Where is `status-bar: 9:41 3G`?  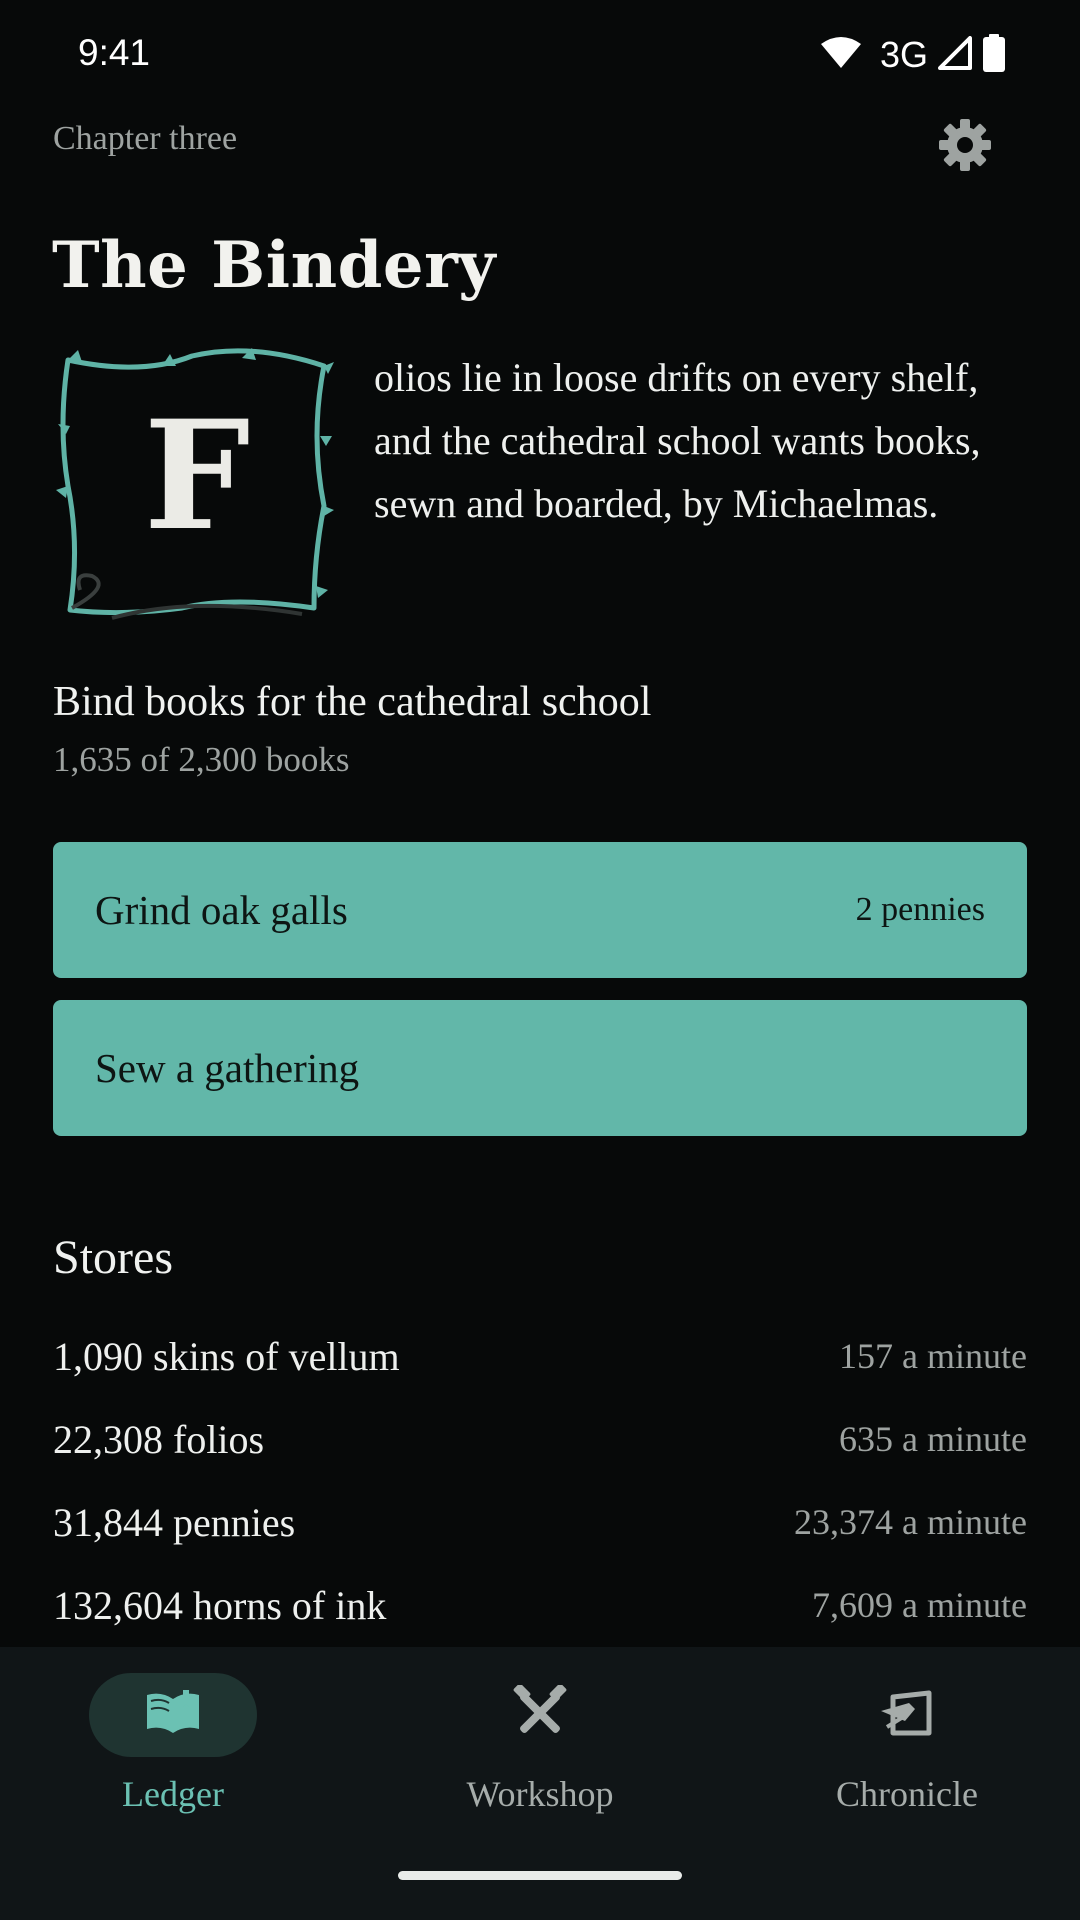
status-bar: 9:41 3G is located at coordinates (540, 55).